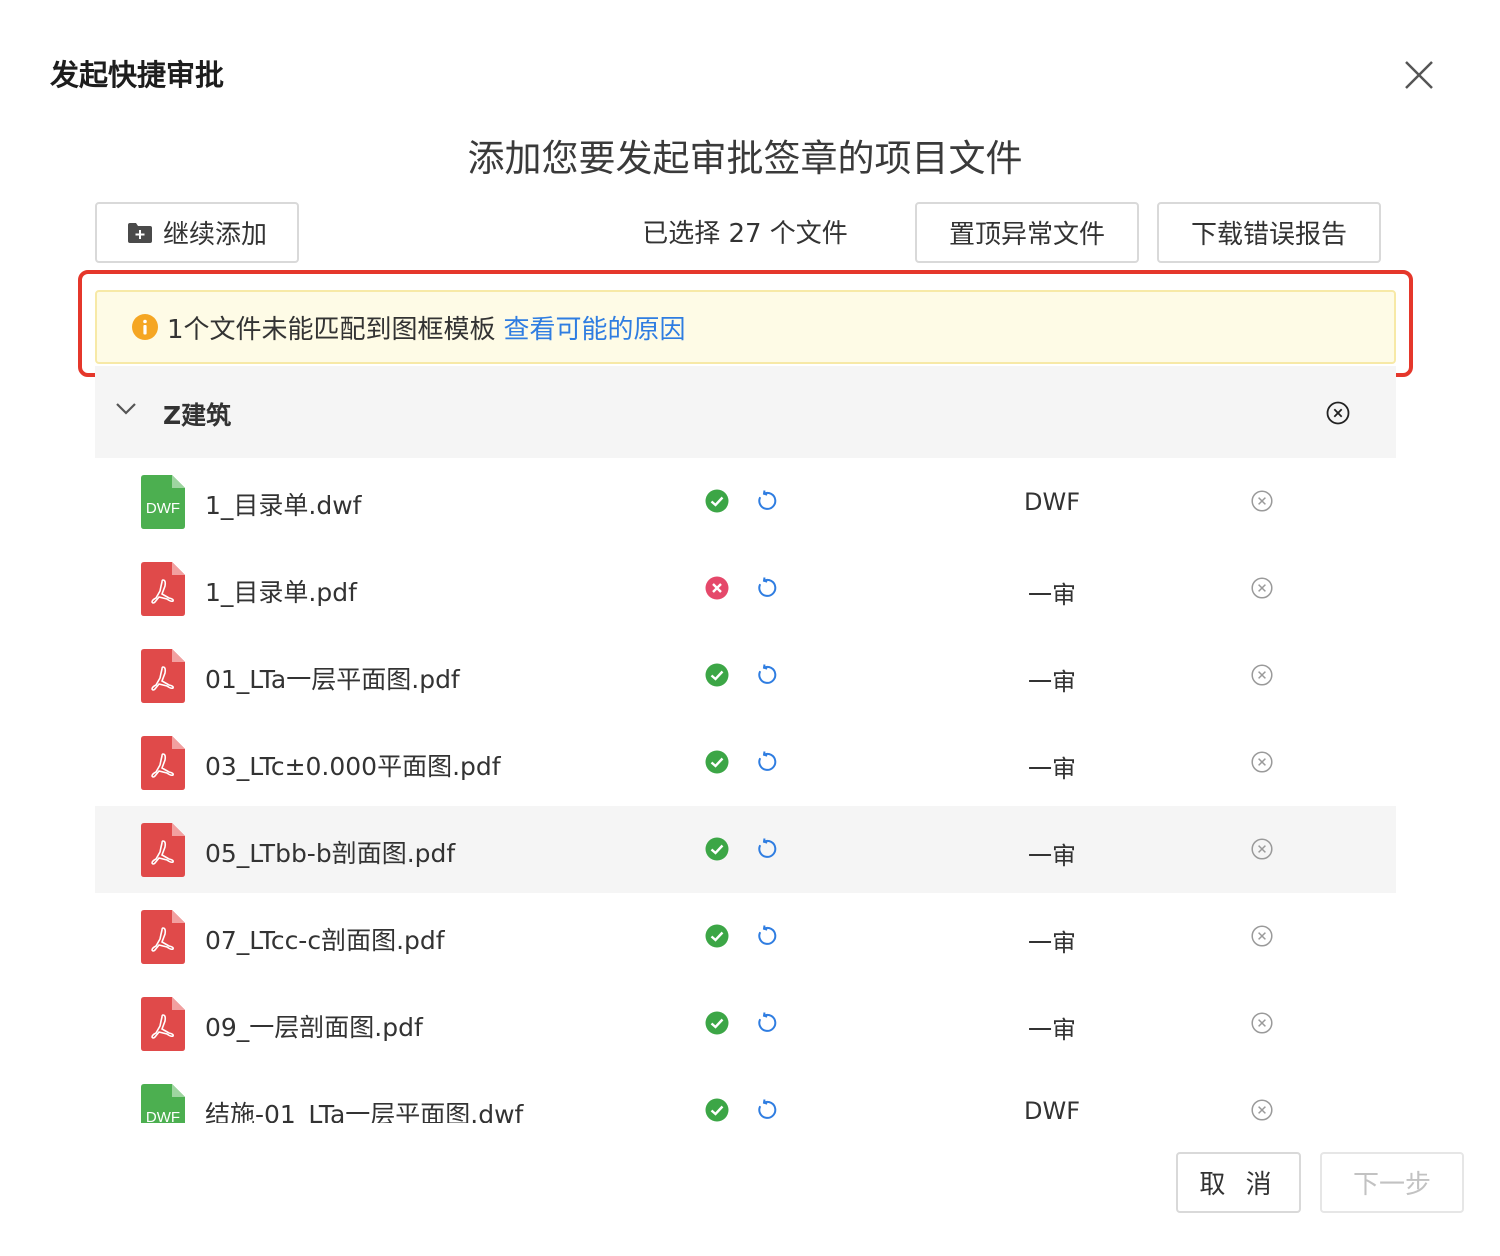 The image size is (1500, 1256). I want to click on add-folder-icon, so click(139, 232).